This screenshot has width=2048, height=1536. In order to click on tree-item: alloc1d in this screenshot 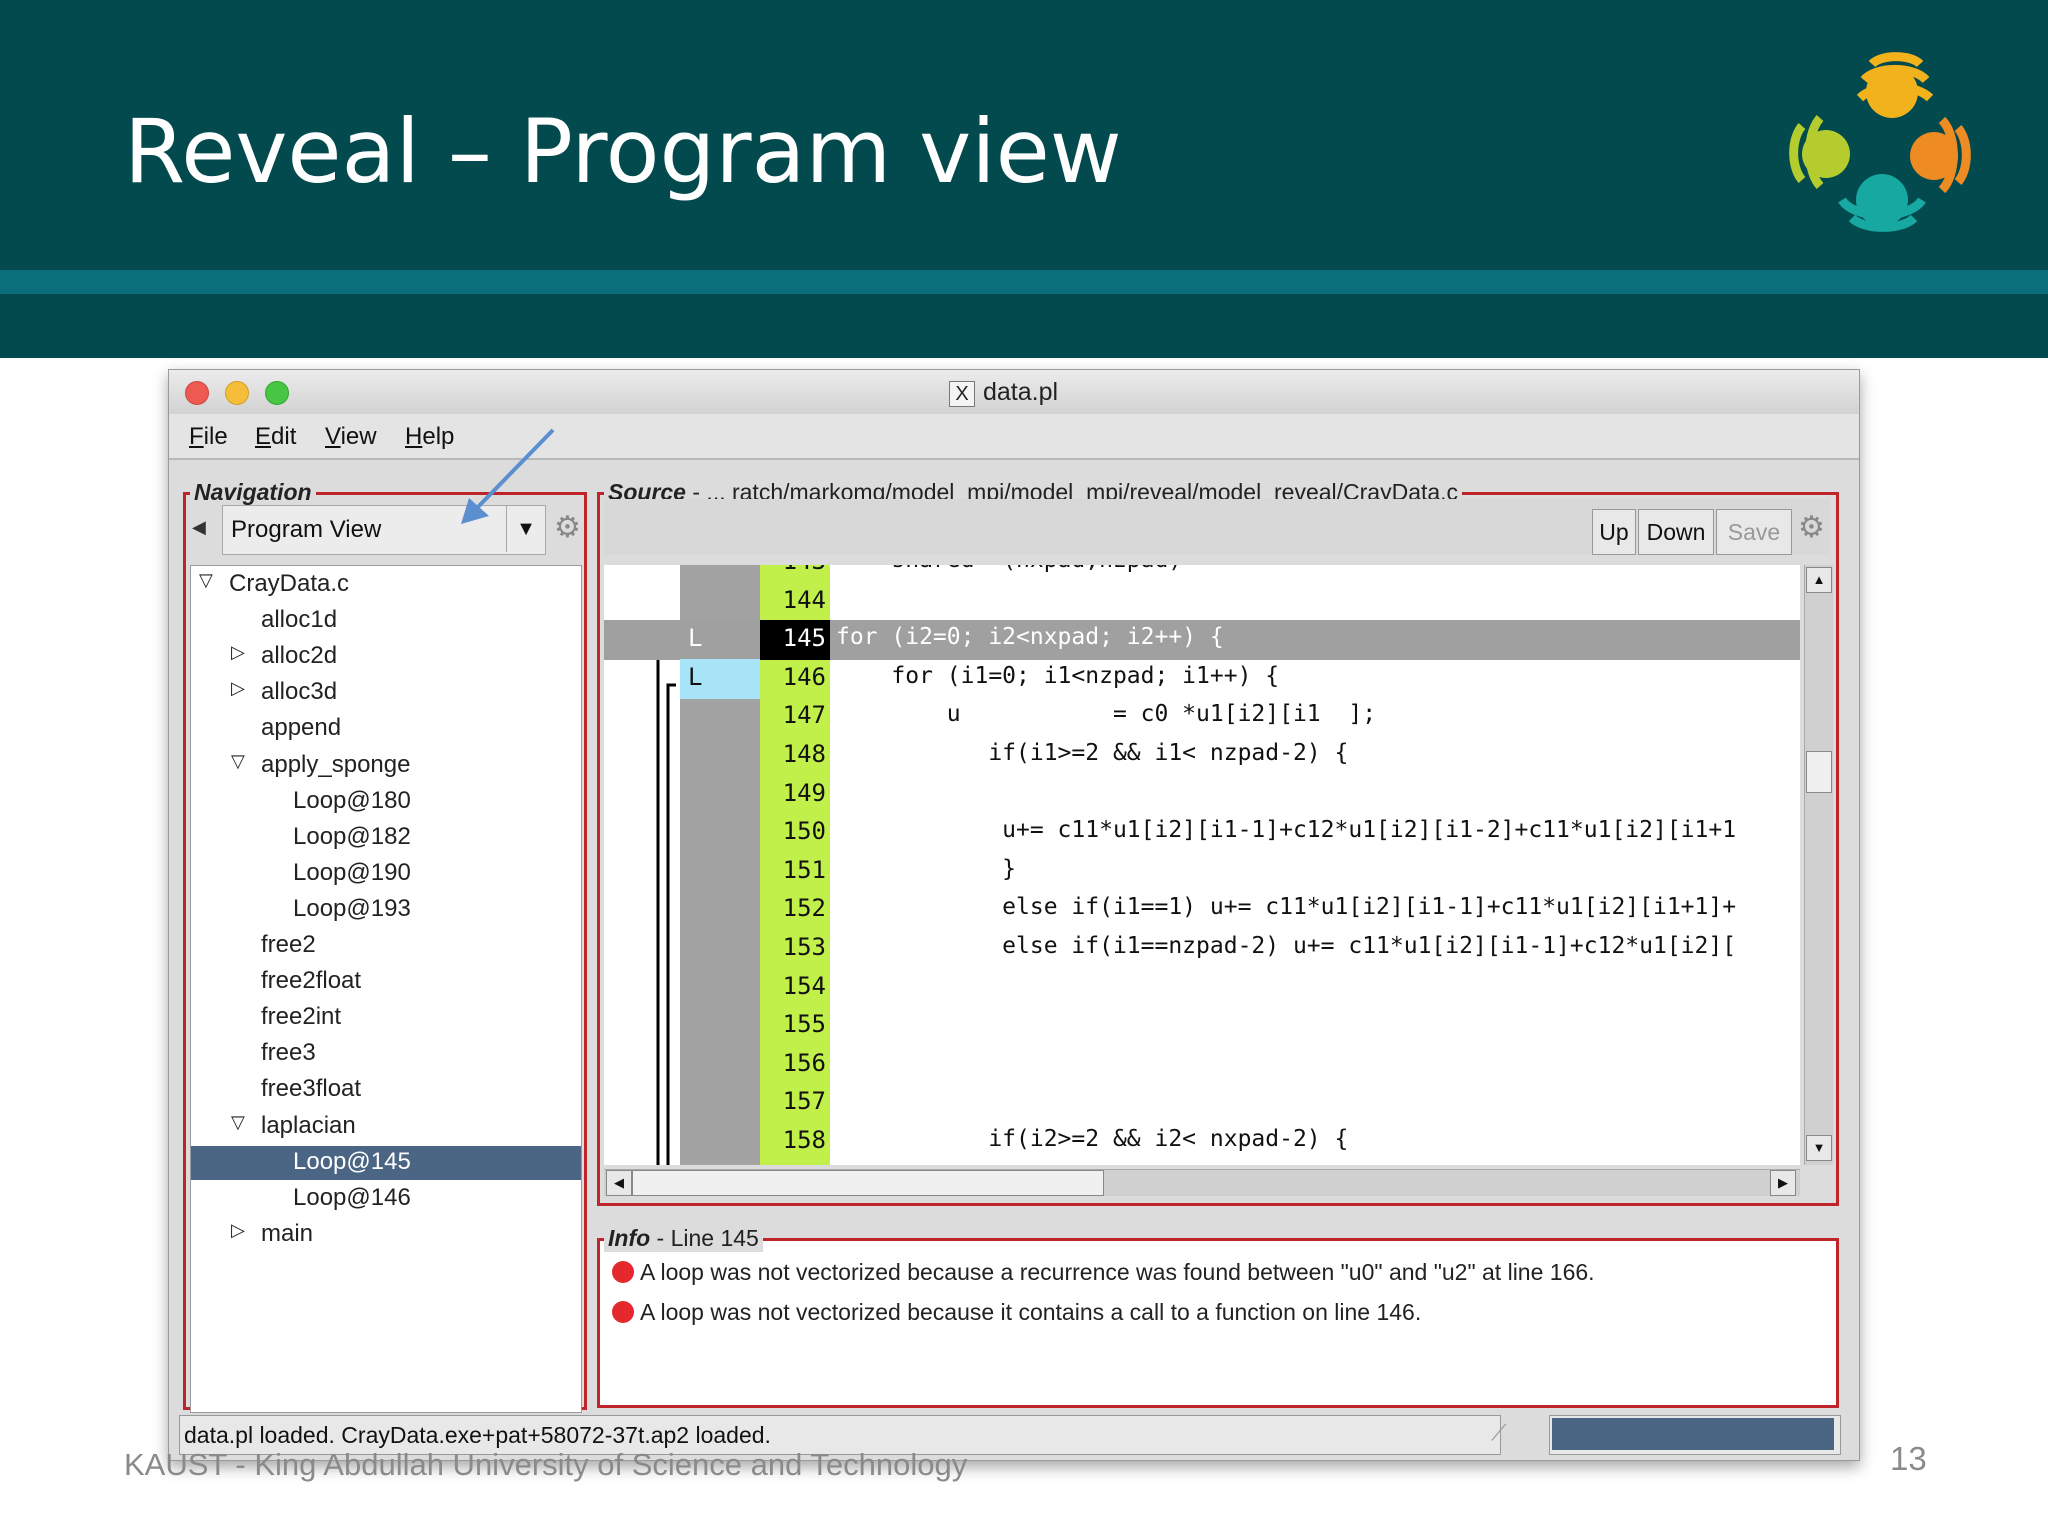, I will do `click(386, 621)`.